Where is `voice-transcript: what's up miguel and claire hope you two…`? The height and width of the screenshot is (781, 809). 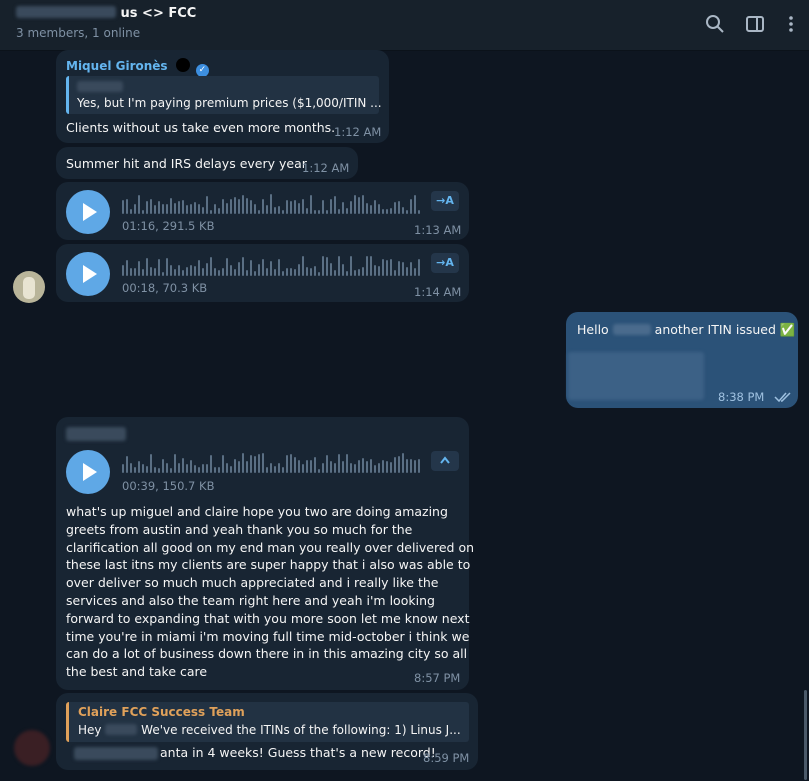
voice-transcript: what's up miguel and claire hope you two… is located at coordinates (270, 592).